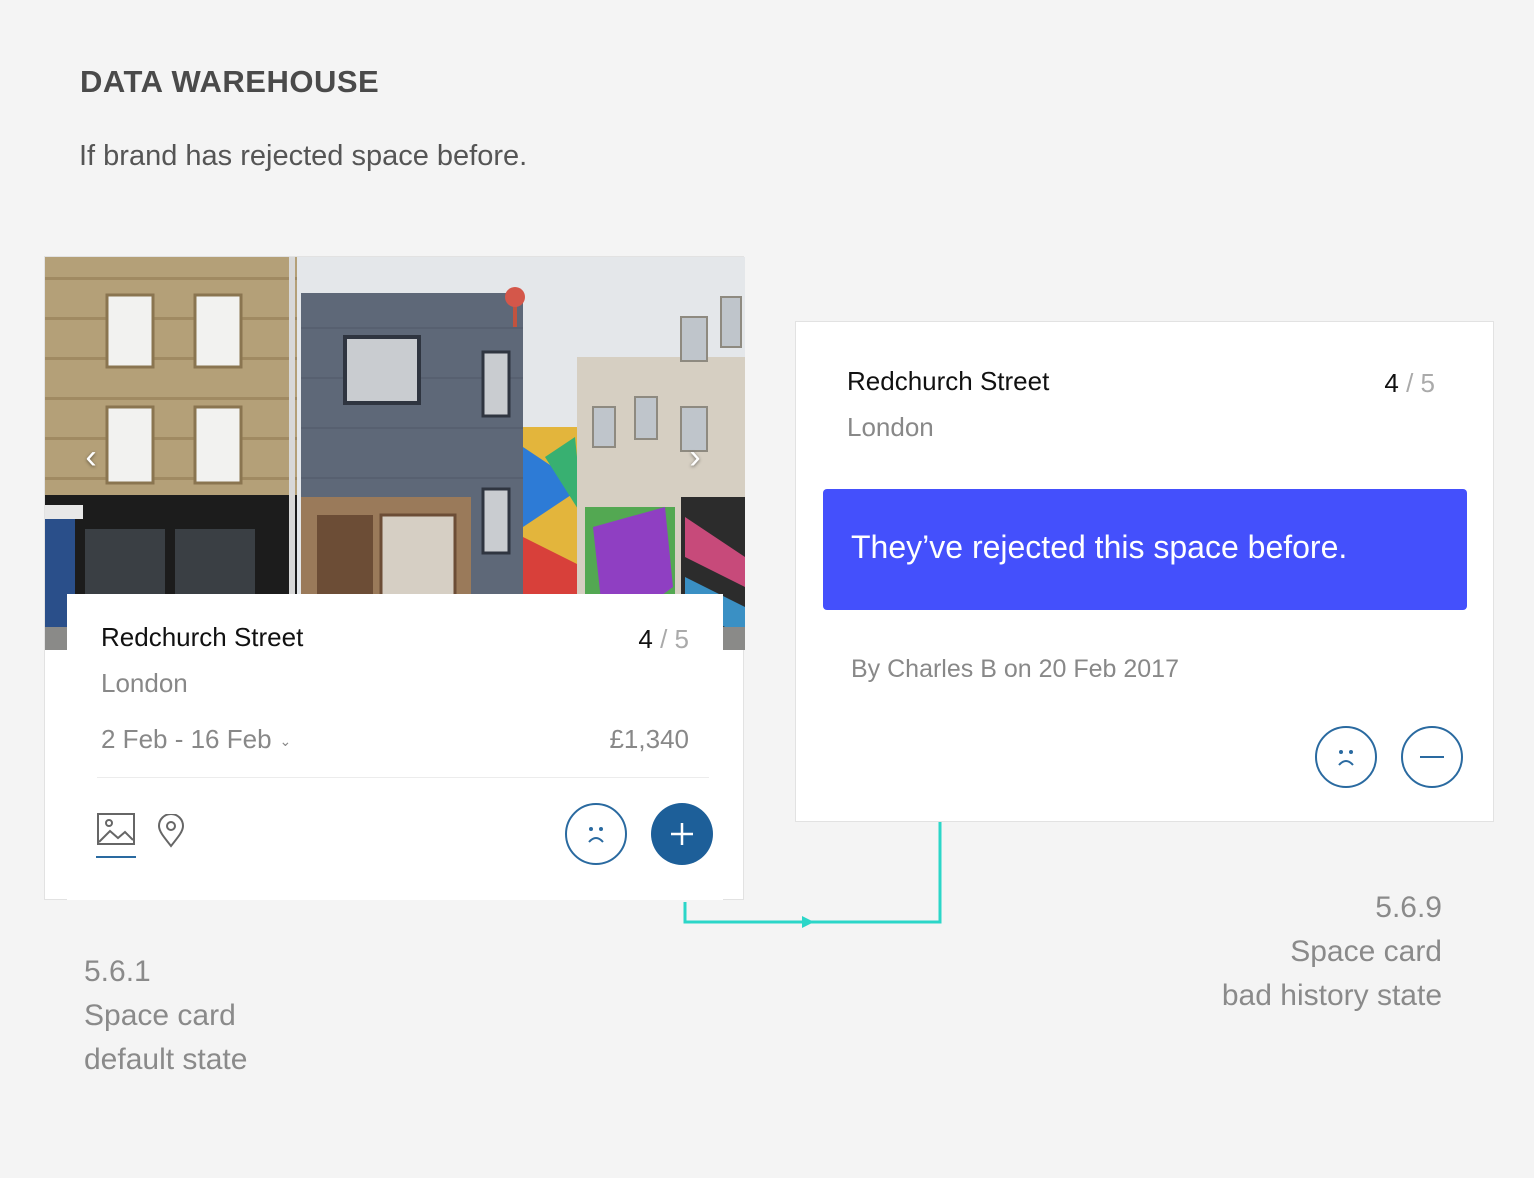 Image resolution: width=1534 pixels, height=1178 pixels. What do you see at coordinates (285, 740) in the screenshot?
I see `chevron-down-icon: ⌄` at bounding box center [285, 740].